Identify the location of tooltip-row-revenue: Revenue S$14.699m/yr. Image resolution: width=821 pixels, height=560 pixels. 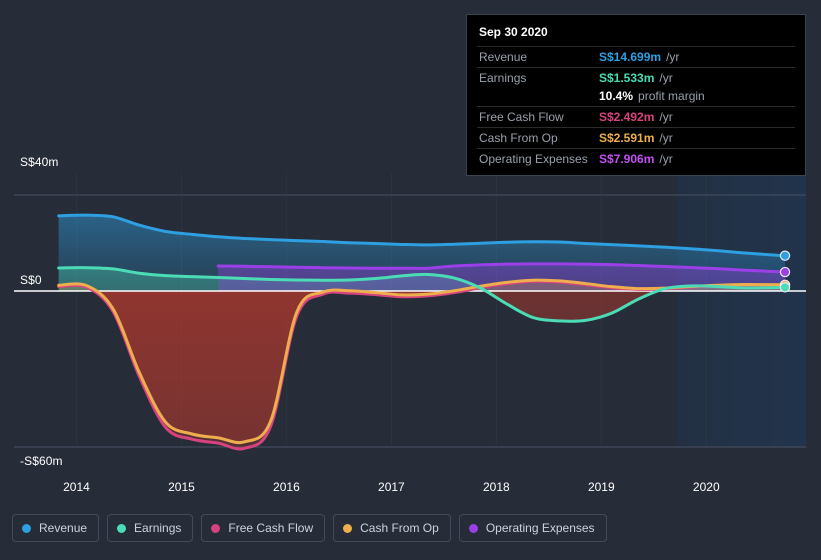
(636, 56).